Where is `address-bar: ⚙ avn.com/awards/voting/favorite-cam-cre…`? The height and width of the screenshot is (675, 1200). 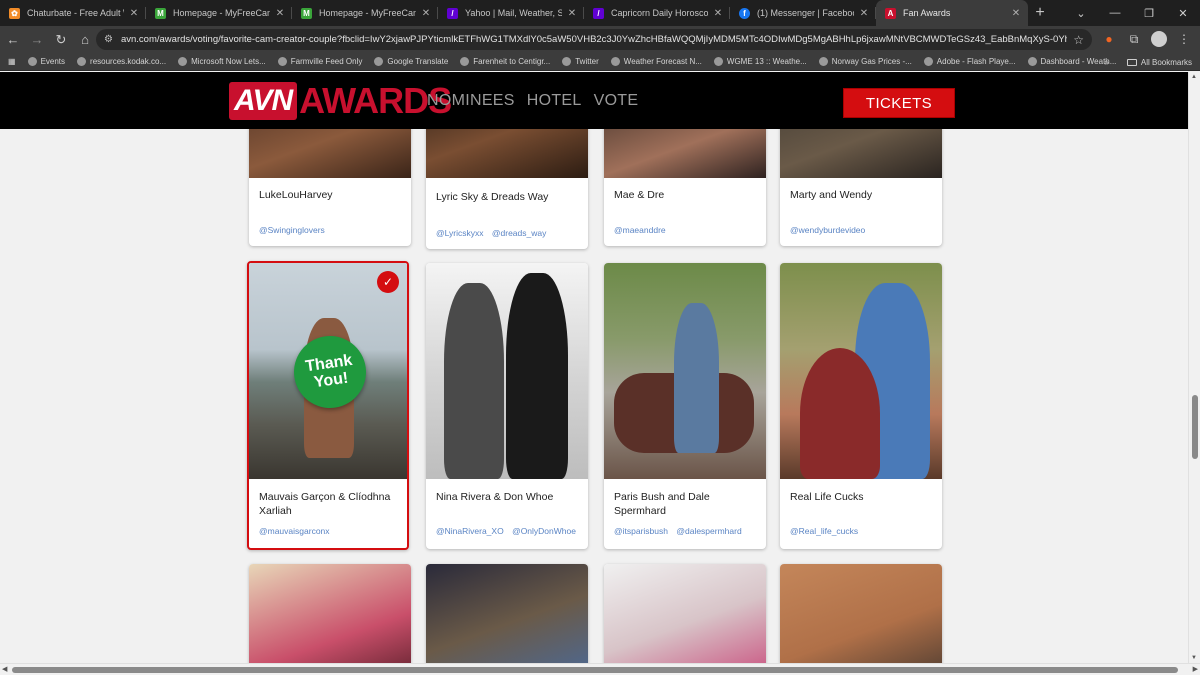
address-bar: ⚙ avn.com/awards/voting/favorite-cam-cre… is located at coordinates (594, 39).